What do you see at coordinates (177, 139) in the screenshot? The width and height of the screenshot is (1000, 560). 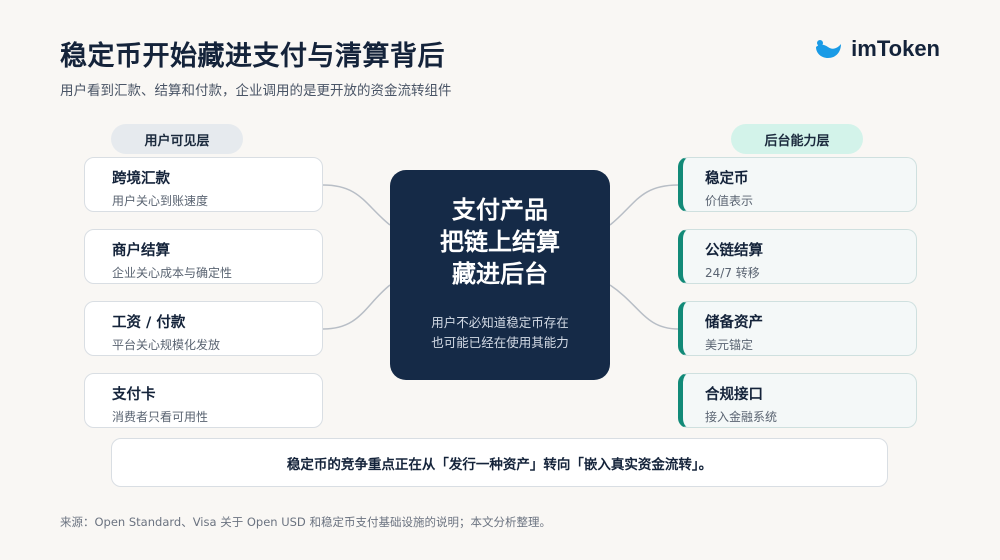 I see `user-visible-layer-label: 用户可见层` at bounding box center [177, 139].